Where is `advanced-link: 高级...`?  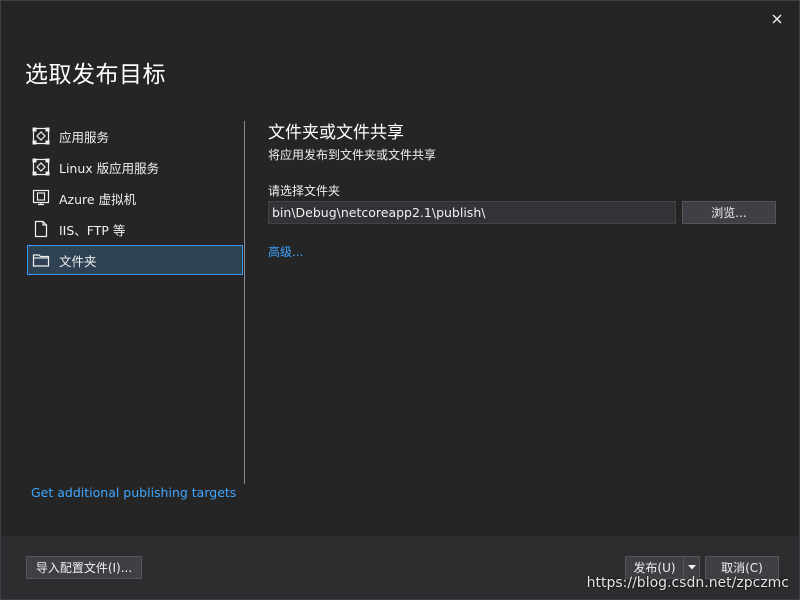 advanced-link: 高级... is located at coordinates (285, 251).